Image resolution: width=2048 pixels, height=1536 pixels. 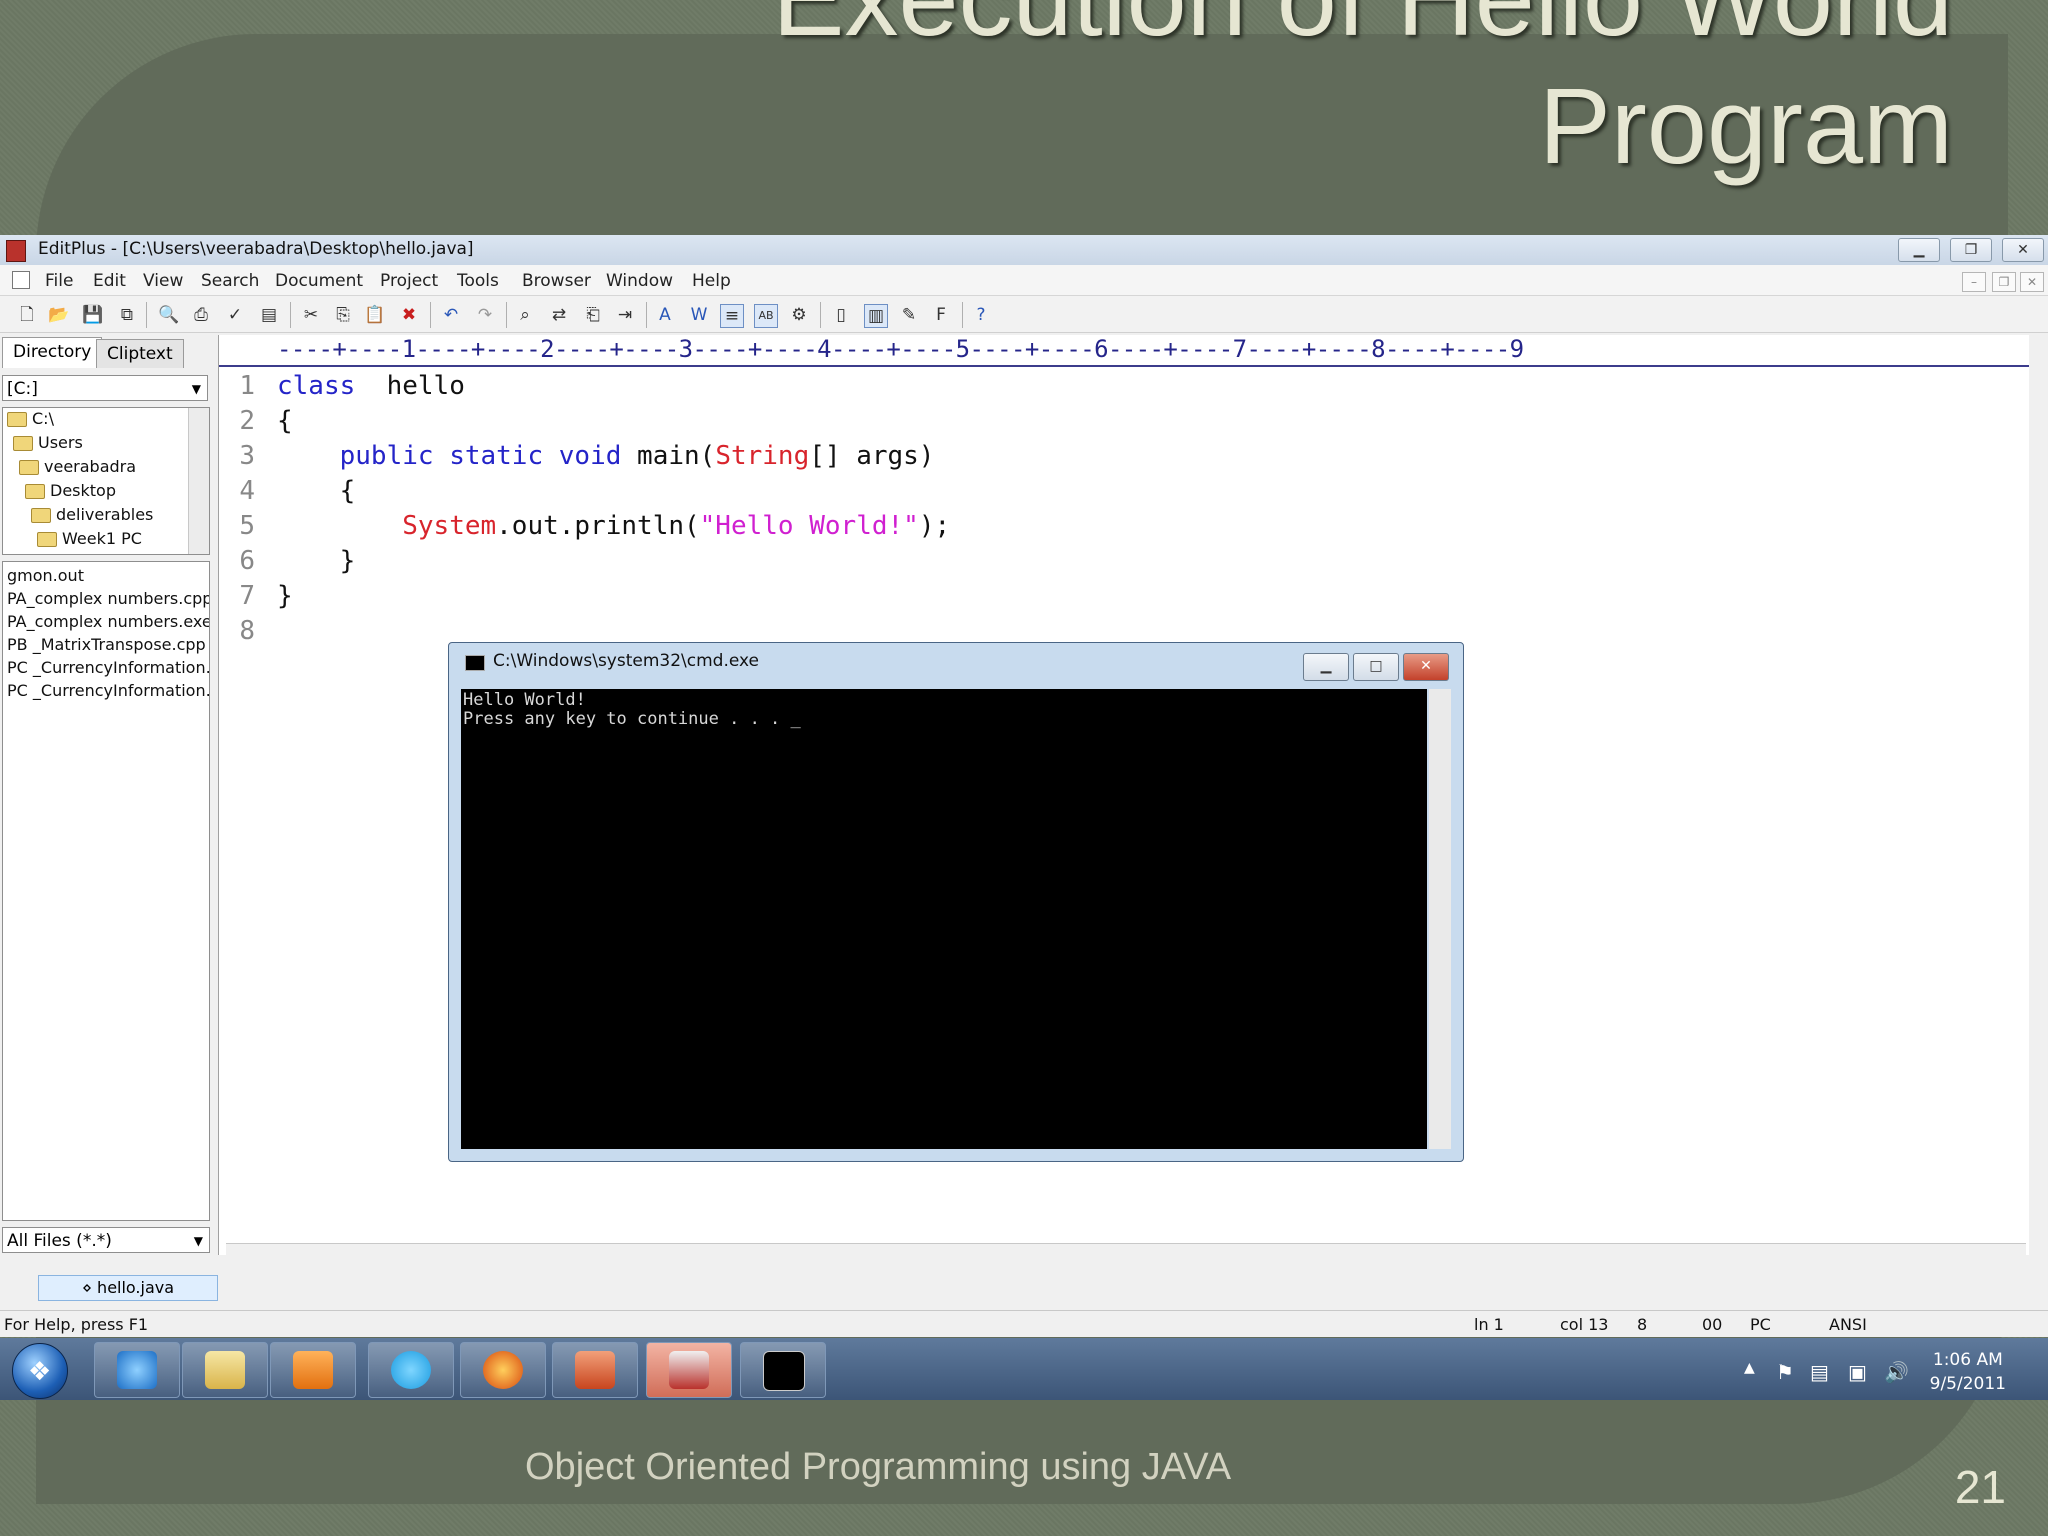 I want to click on tree-item: Desktop, so click(x=70, y=491).